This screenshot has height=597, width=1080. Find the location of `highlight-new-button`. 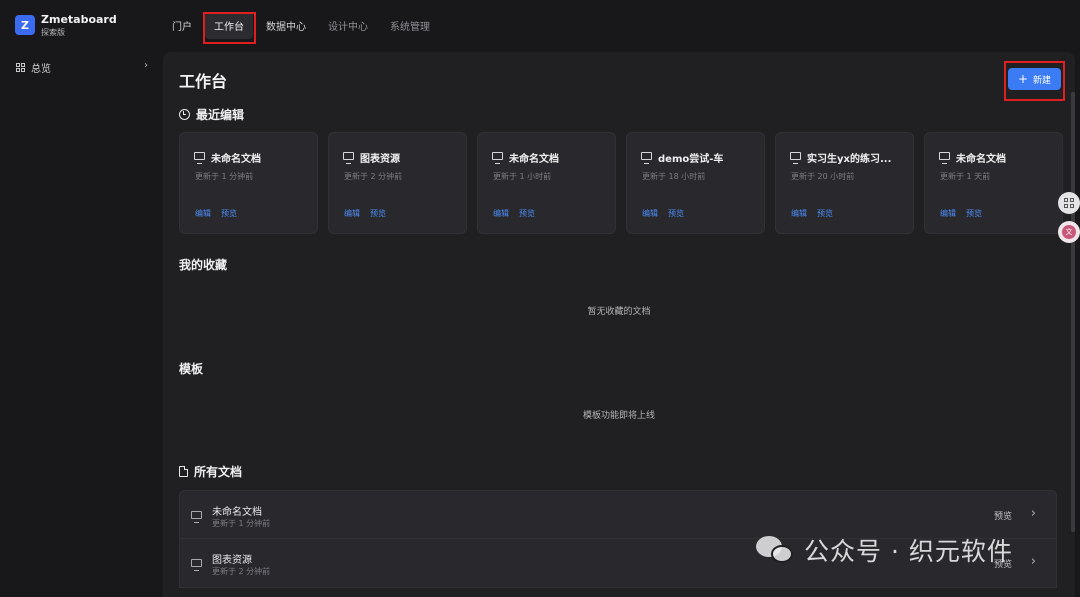

highlight-new-button is located at coordinates (1034, 81).